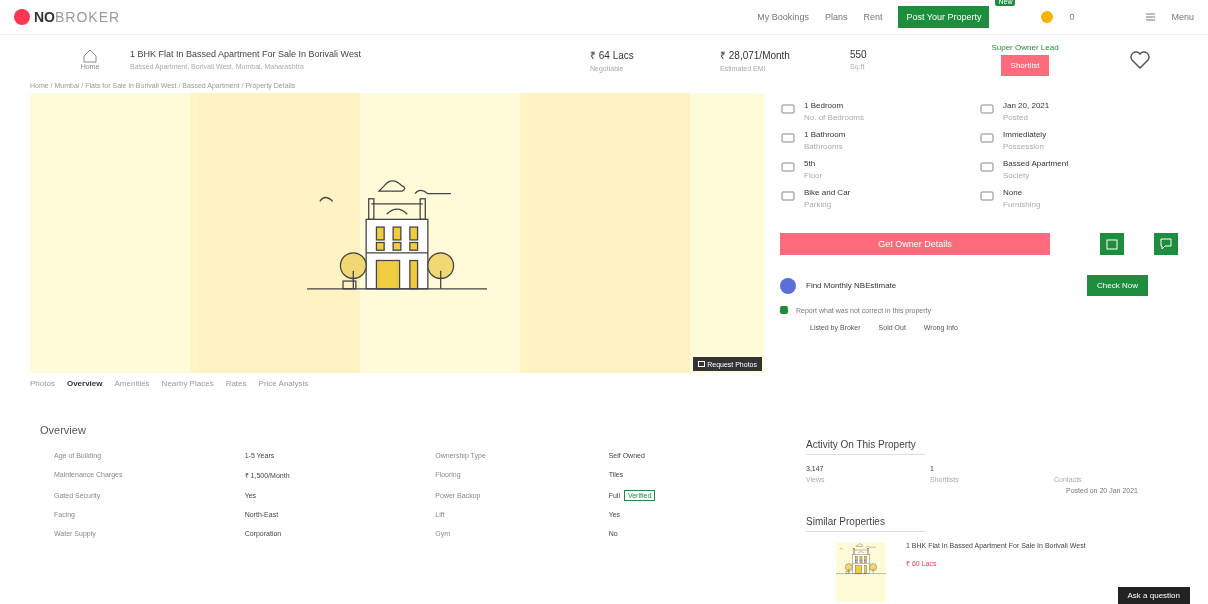 The height and width of the screenshot is (604, 1208). What do you see at coordinates (1016, 117) in the screenshot?
I see `detail-label: Posted` at bounding box center [1016, 117].